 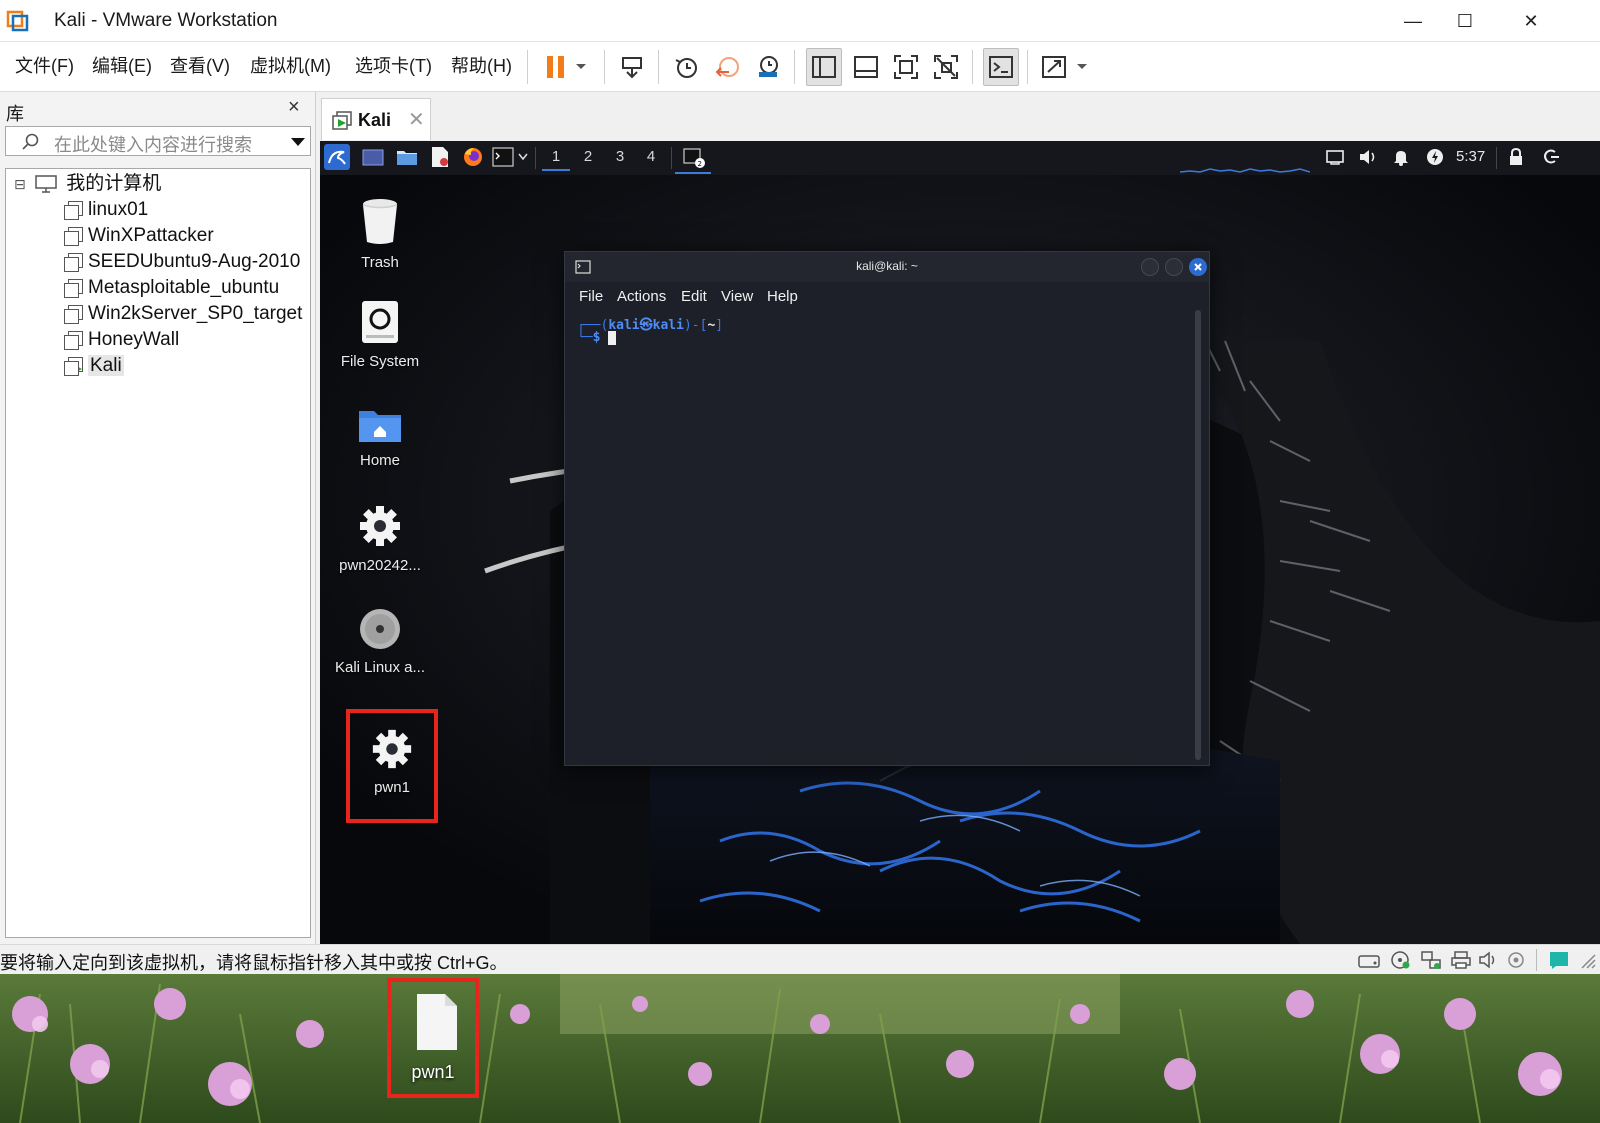 What do you see at coordinates (94, 366) in the screenshot?
I see `tree-item-kali: Kali` at bounding box center [94, 366].